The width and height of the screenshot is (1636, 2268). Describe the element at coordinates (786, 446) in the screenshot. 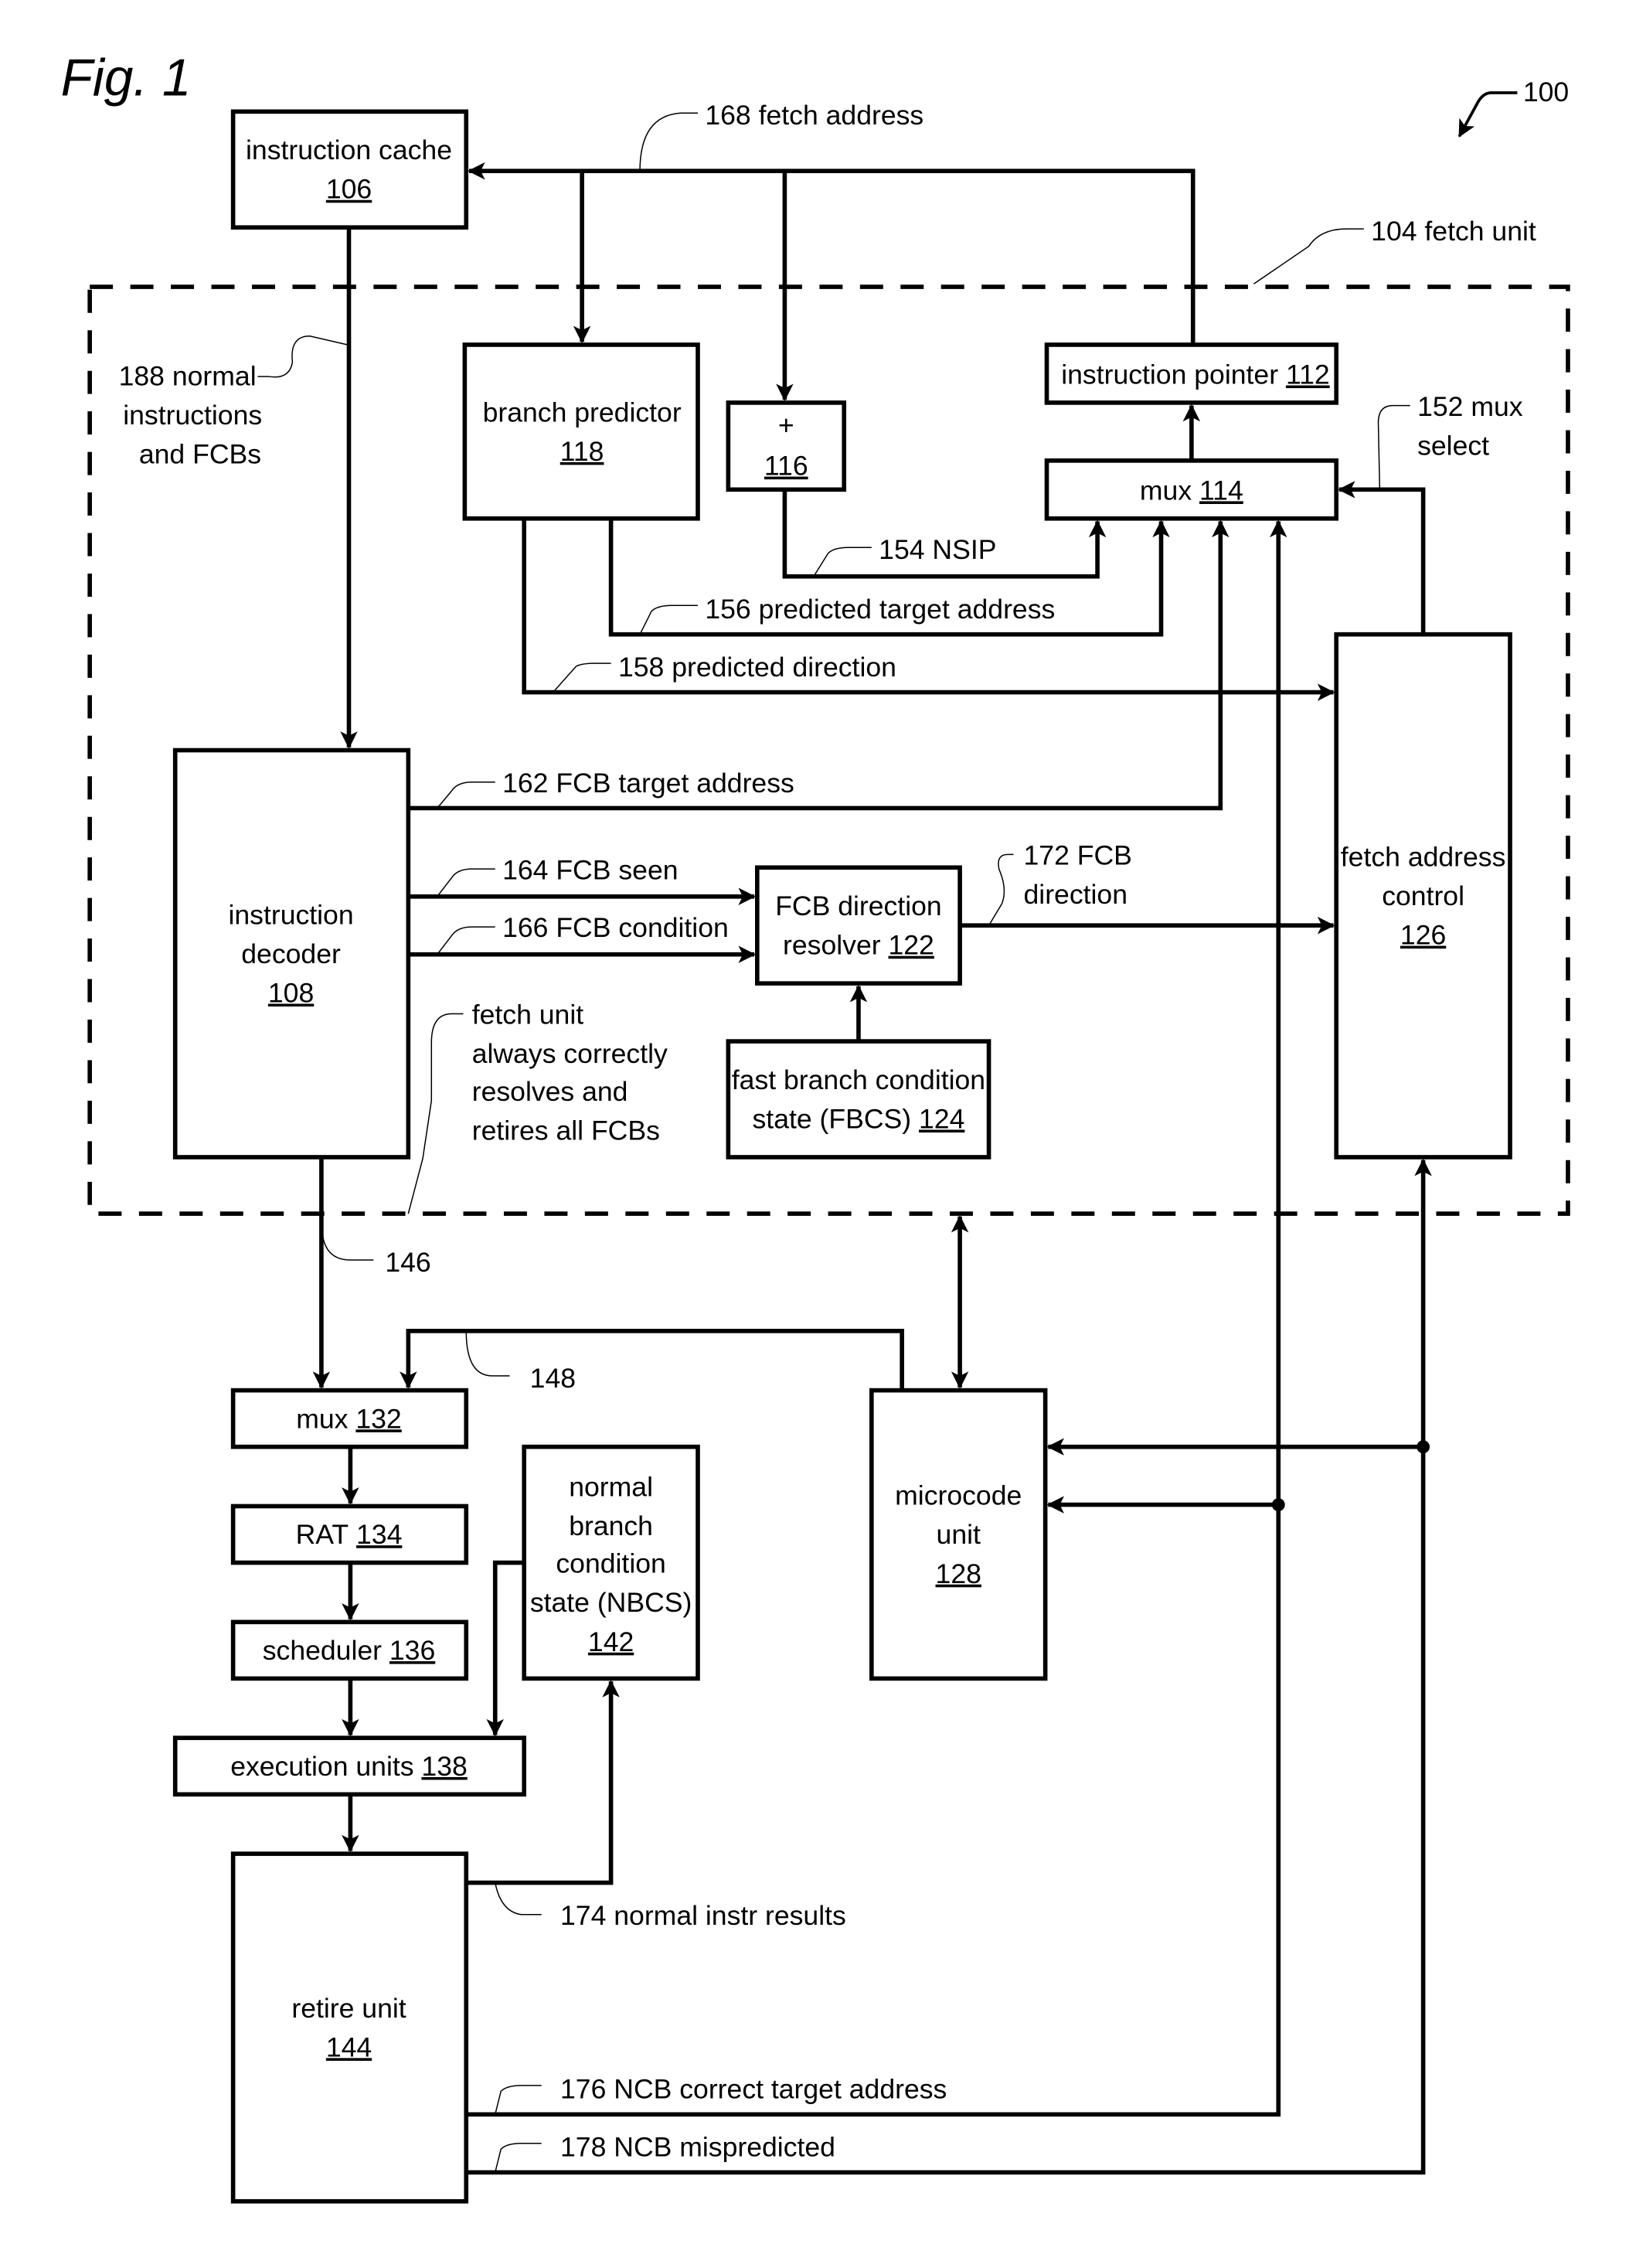

I see `block-adder: + 116` at that location.